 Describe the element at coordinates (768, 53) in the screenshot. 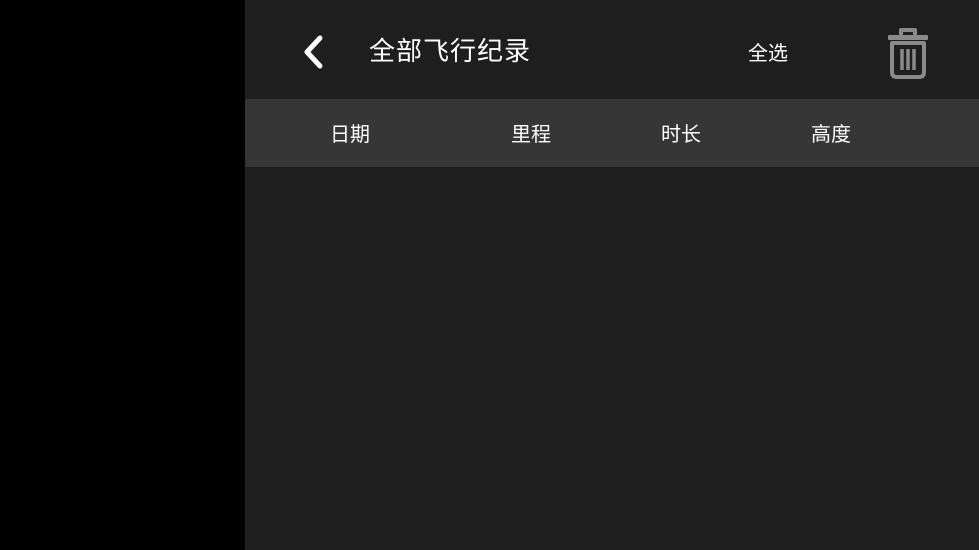

I see `select-all-button: 全选` at that location.